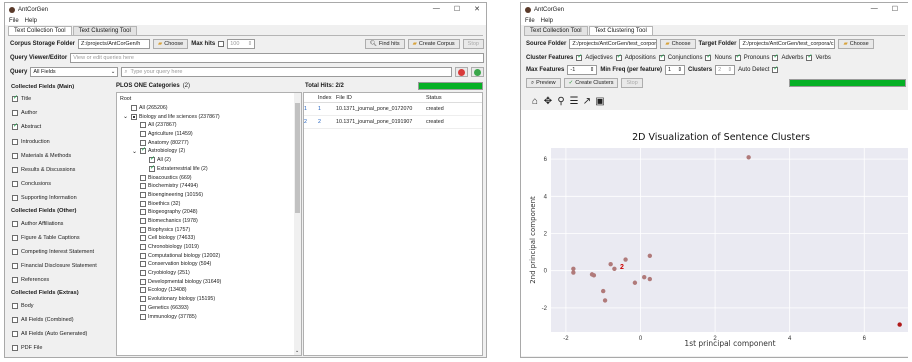  Describe the element at coordinates (210, 212) in the screenshot. I see `tree-item: Biogeography (2048)` at that location.